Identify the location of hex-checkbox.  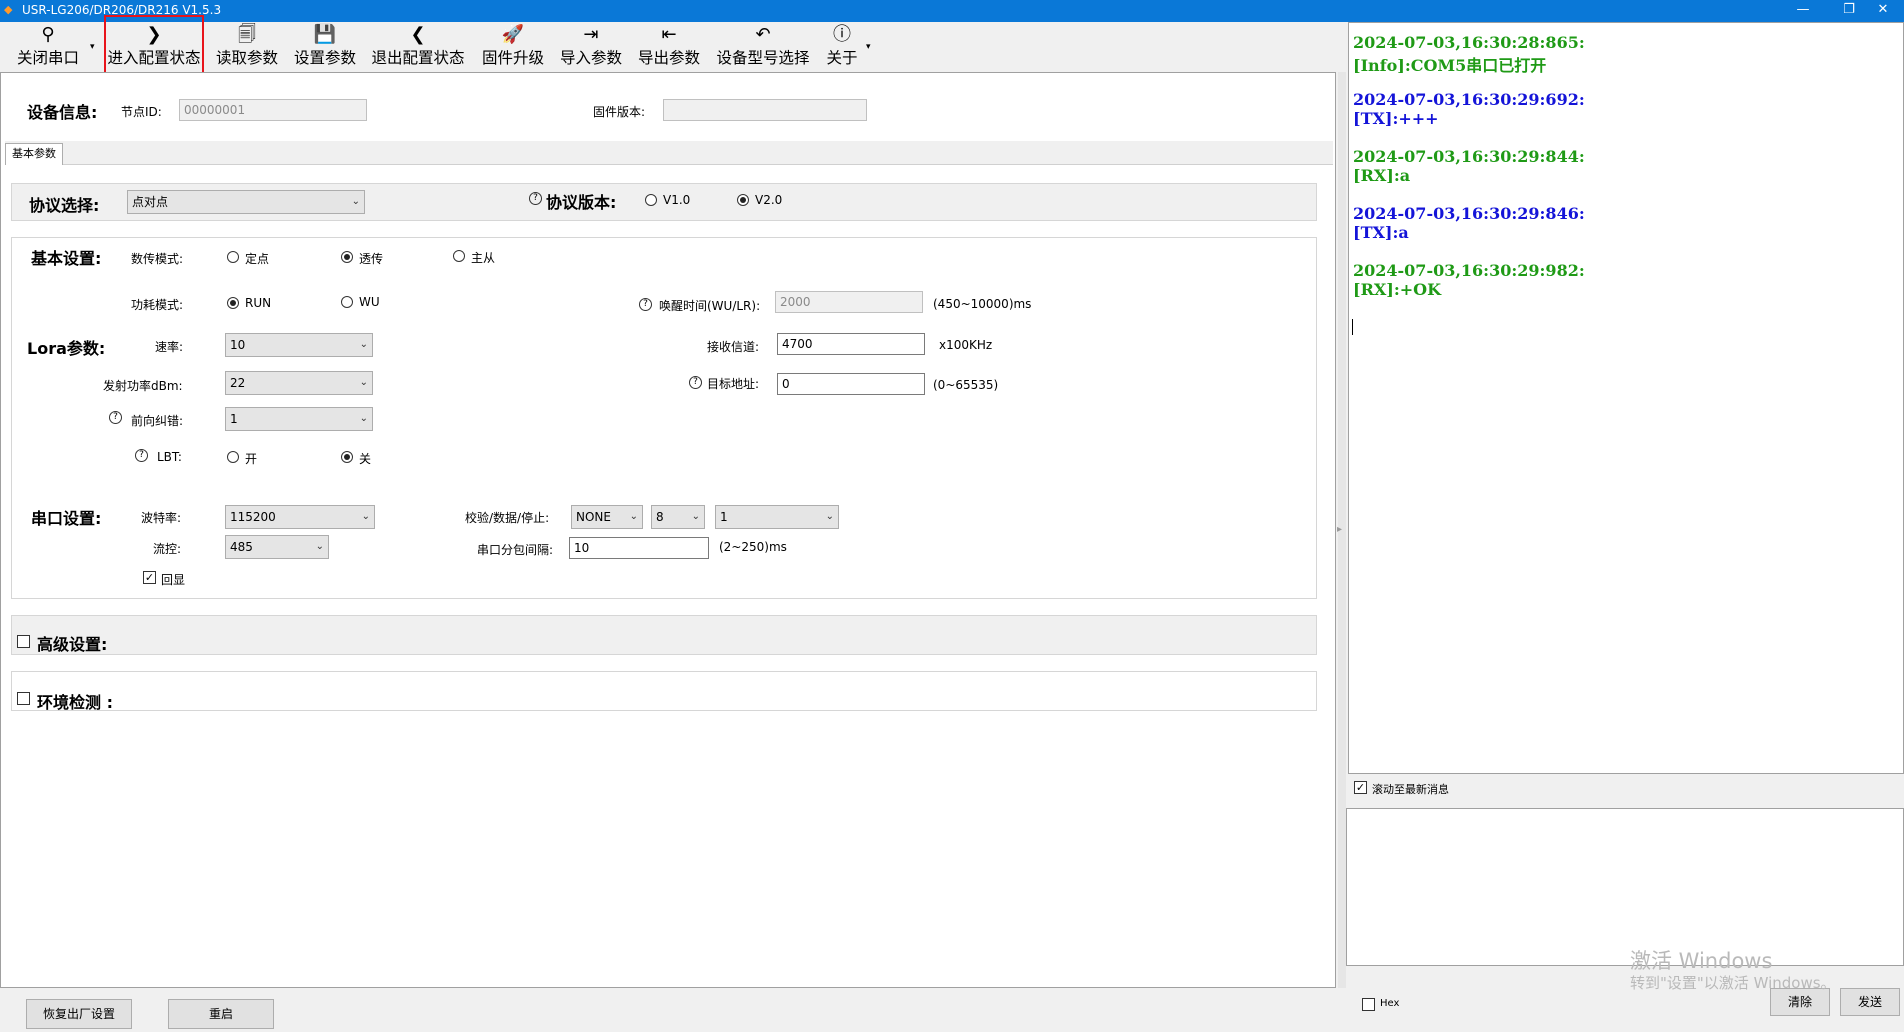
(1368, 1004).